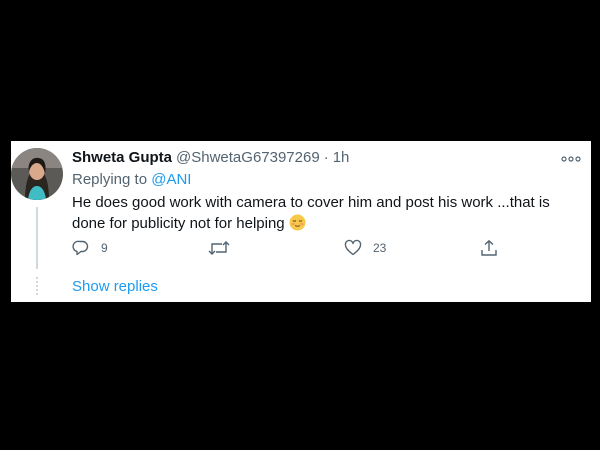 The width and height of the screenshot is (600, 450). Describe the element at coordinates (353, 247) in the screenshot. I see `heart-icon` at that location.